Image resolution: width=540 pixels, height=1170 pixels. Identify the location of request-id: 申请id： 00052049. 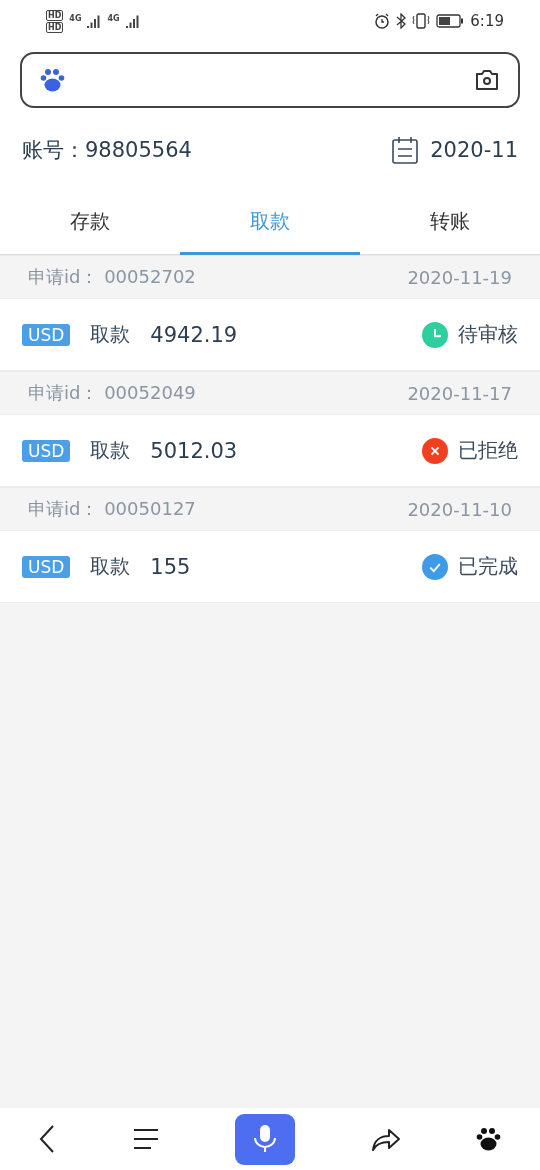
(112, 393).